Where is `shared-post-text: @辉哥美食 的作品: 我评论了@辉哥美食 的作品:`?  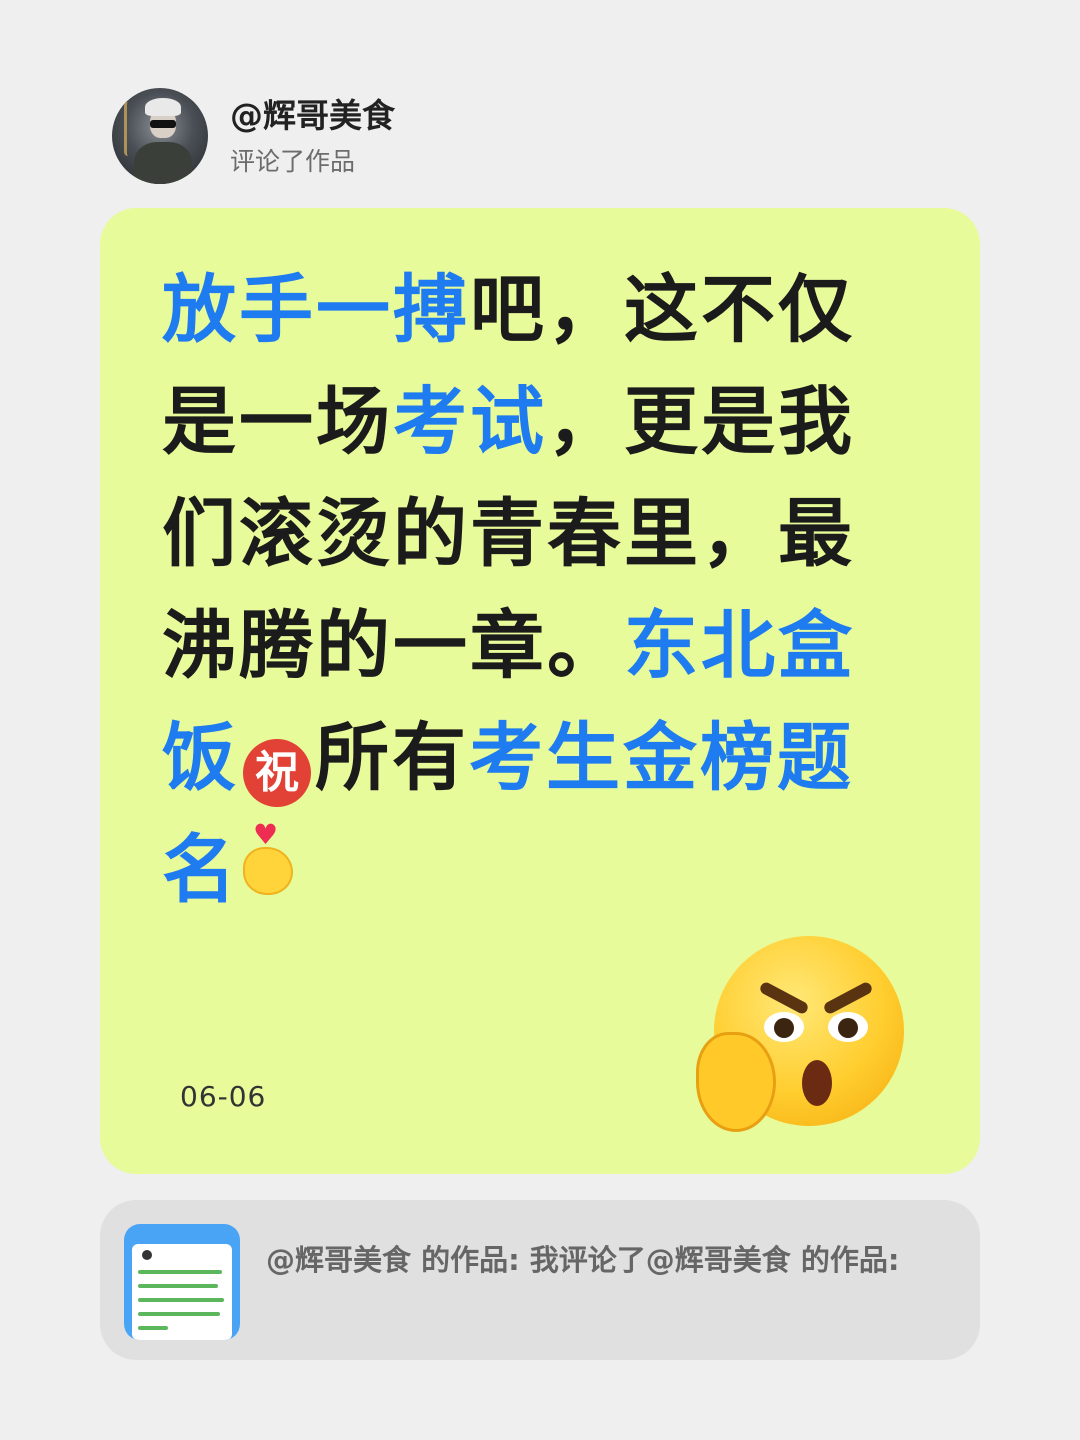 shared-post-text: @辉哥美食 的作品: 我评论了@辉哥美食 的作品: is located at coordinates (596, 1260).